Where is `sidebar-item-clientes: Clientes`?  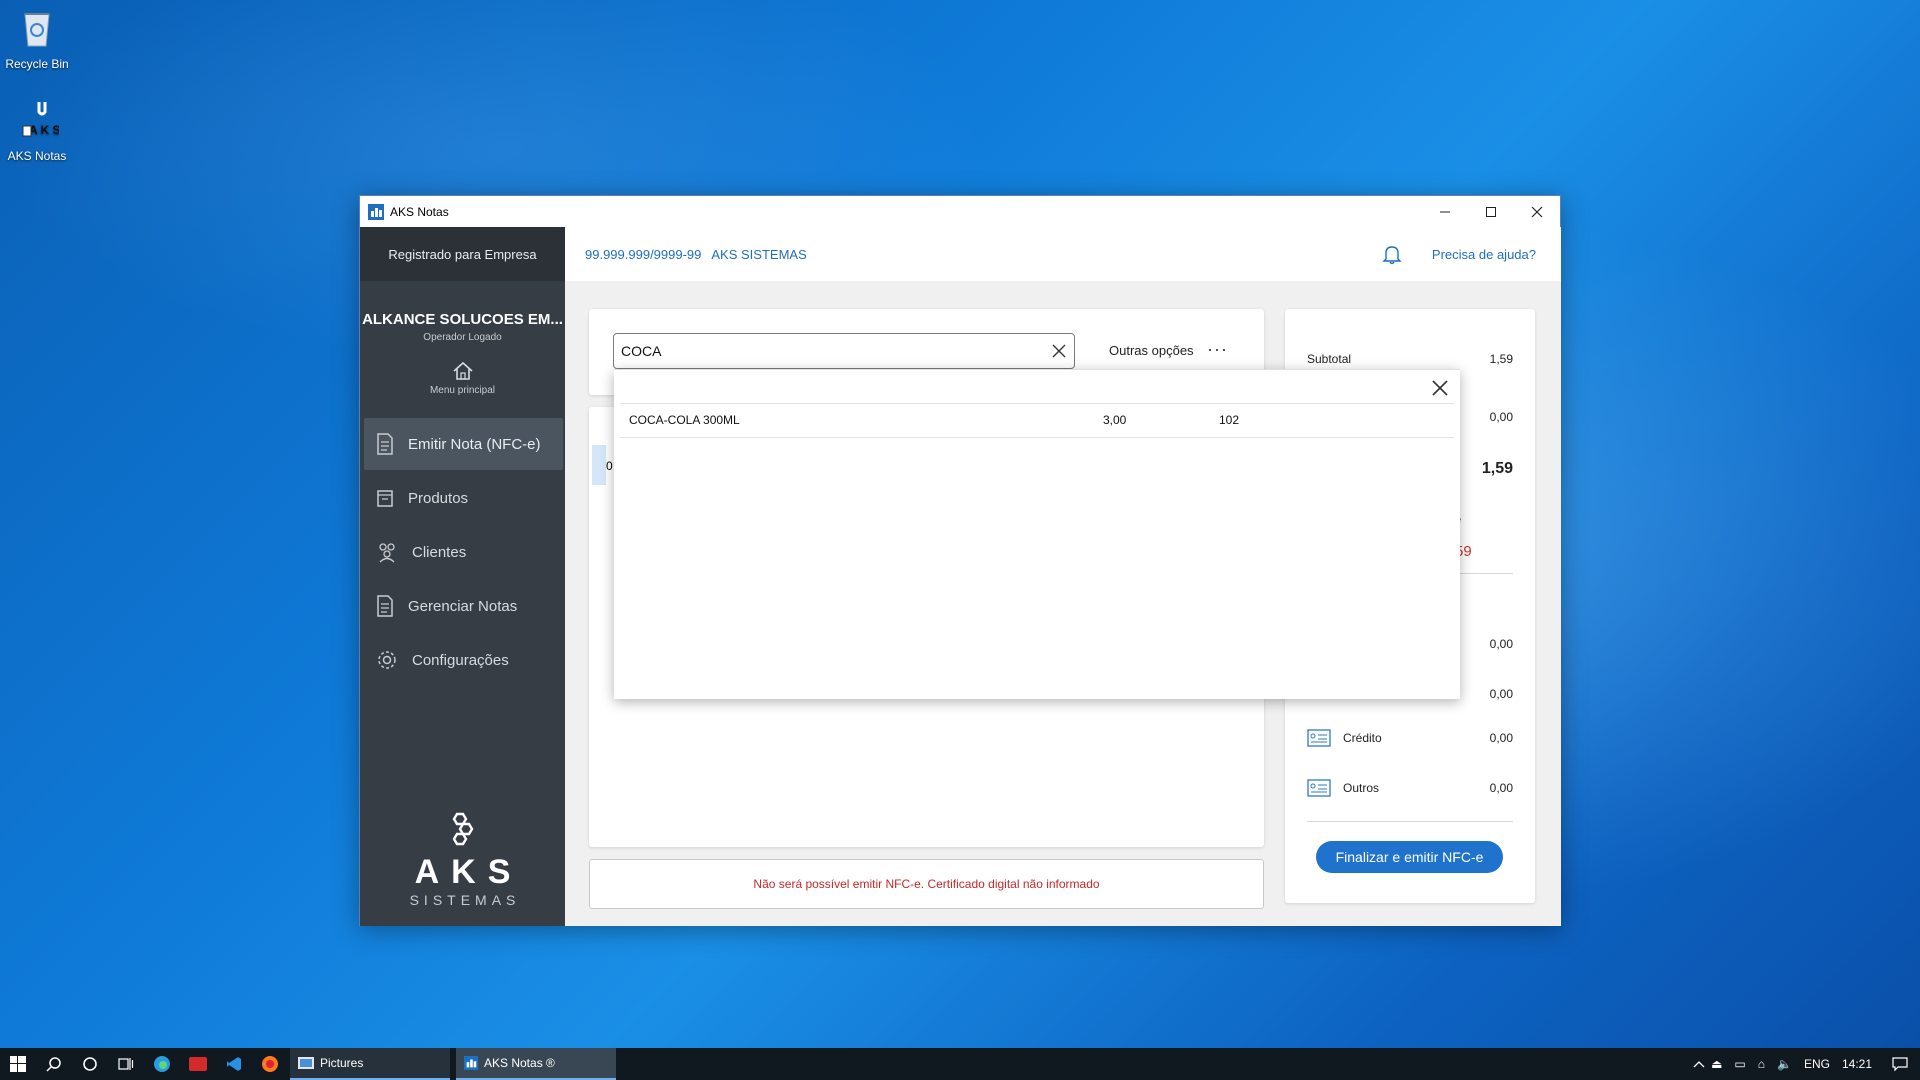
sidebar-item-clientes: Clientes is located at coordinates (463, 552).